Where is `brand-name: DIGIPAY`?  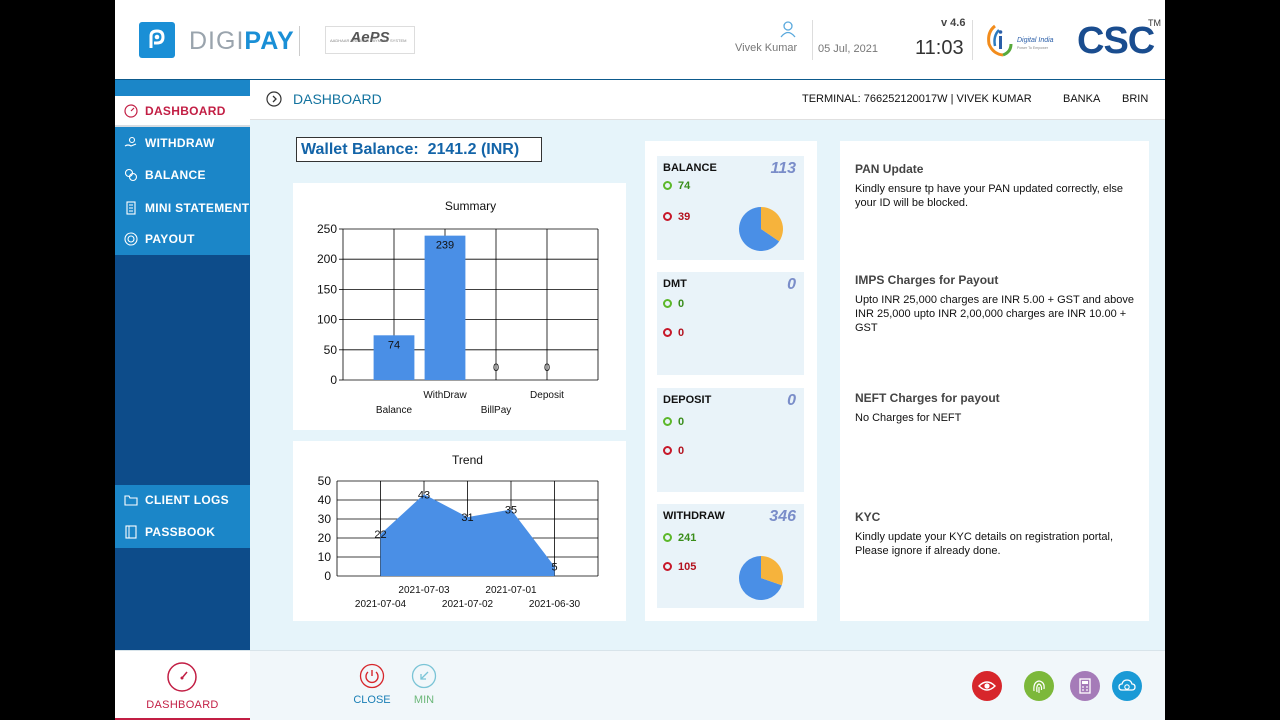 brand-name: DIGIPAY is located at coordinates (242, 41).